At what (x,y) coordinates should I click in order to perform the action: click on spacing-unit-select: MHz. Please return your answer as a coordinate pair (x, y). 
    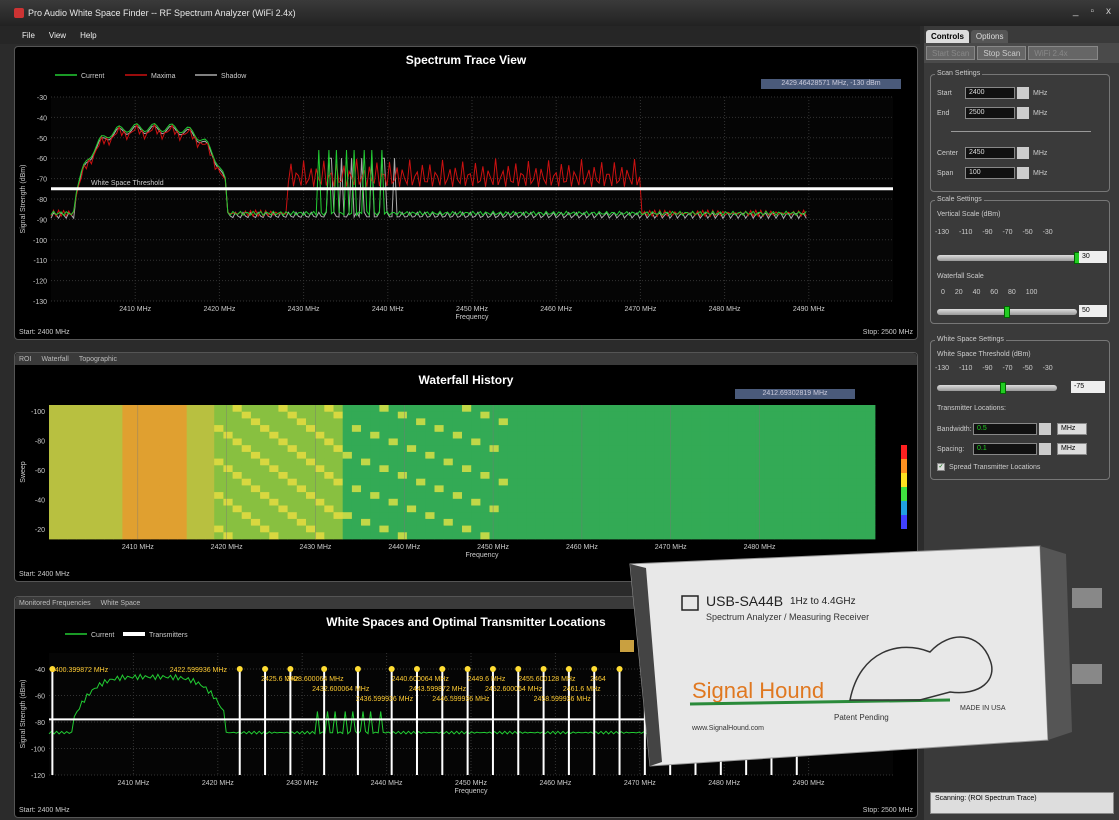
    Looking at the image, I should click on (1072, 449).